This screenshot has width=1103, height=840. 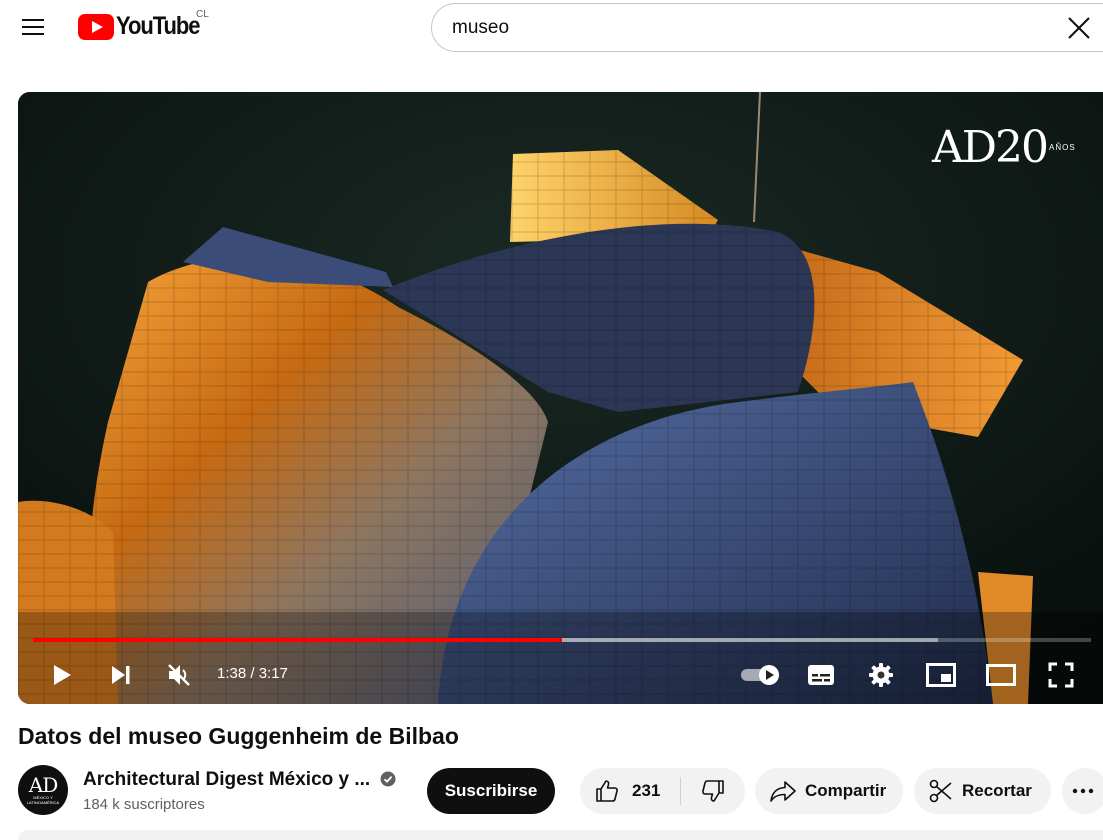 I want to click on like-count: 231, so click(x=646, y=790).